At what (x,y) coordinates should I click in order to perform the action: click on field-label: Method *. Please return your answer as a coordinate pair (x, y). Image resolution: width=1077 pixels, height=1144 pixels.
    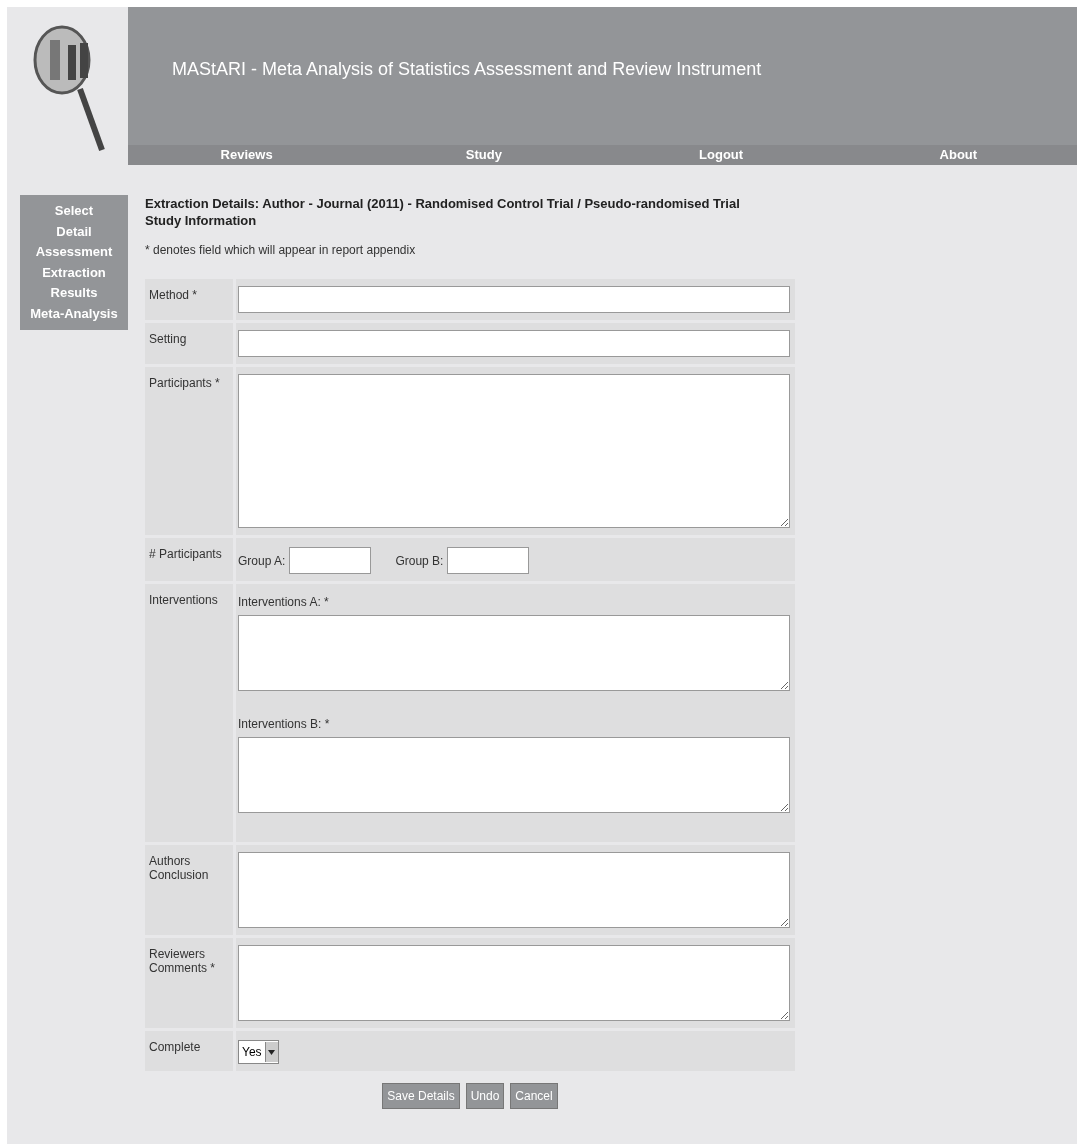
    Looking at the image, I should click on (189, 299).